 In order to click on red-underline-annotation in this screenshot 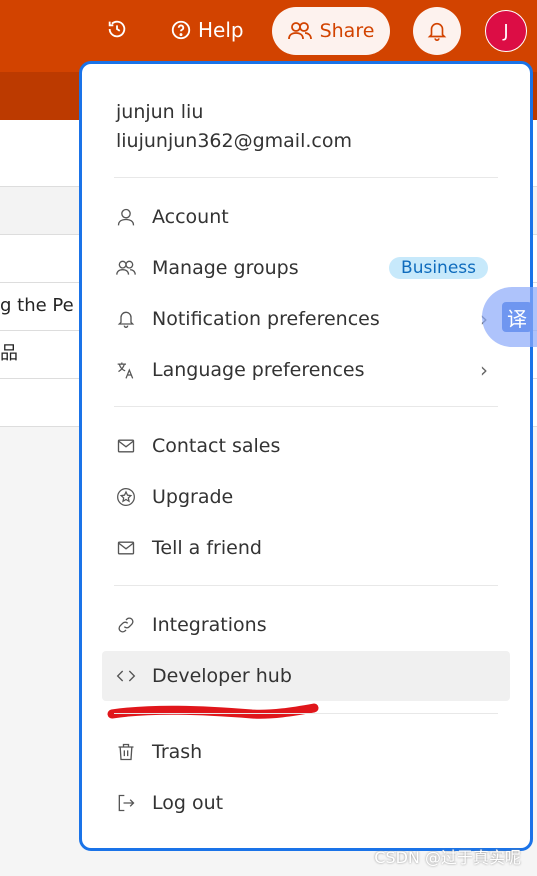, I will do `click(213, 711)`.